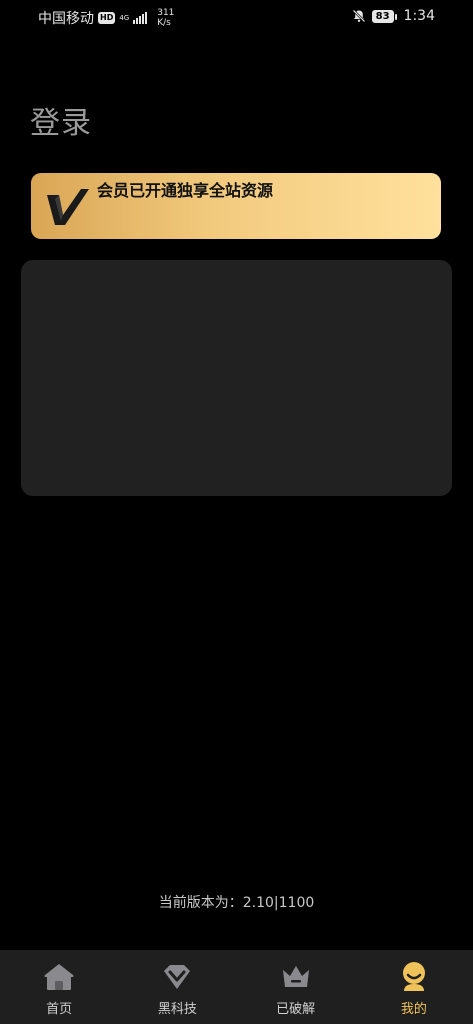 The image size is (473, 1024). I want to click on bell-muted-icon, so click(359, 16).